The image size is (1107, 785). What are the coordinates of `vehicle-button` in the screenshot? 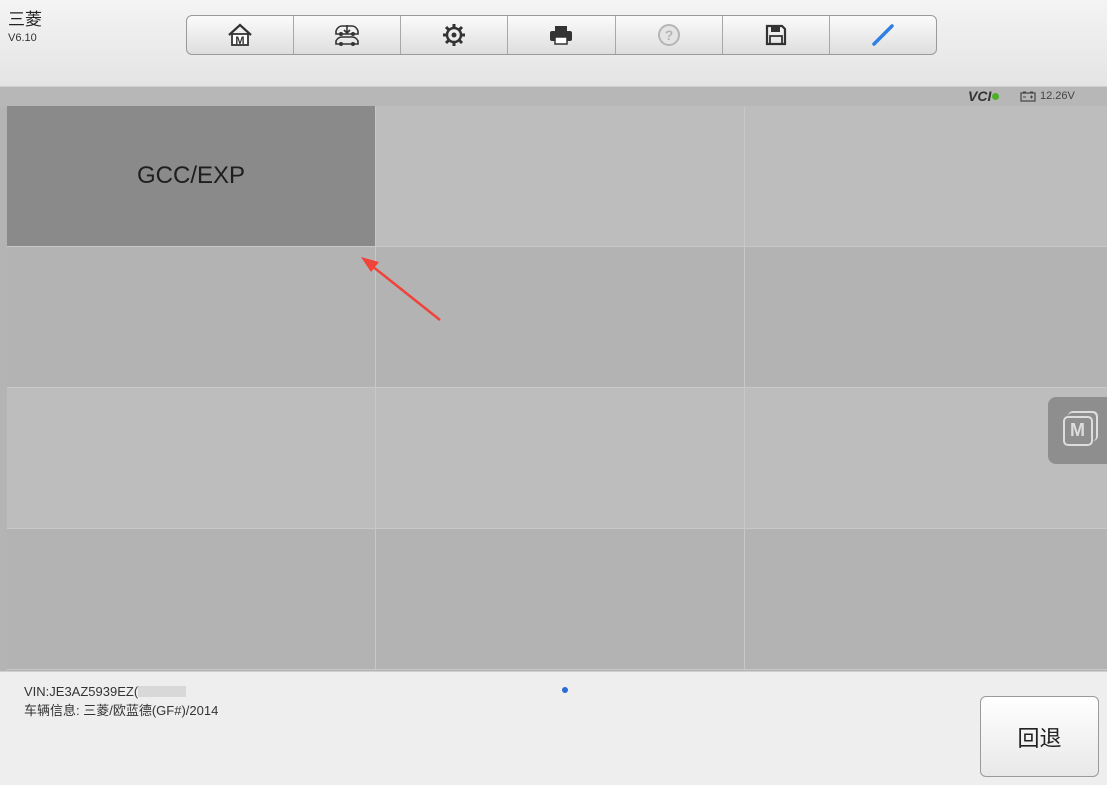 It's located at (348, 35).